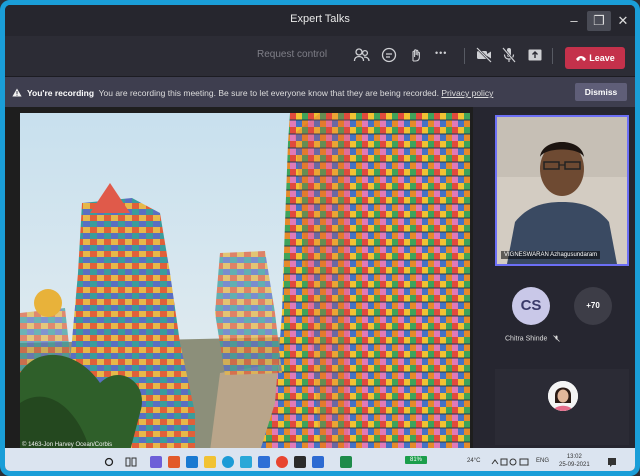 Image resolution: width=640 pixels, height=476 pixels. I want to click on chat-icon, so click(389, 55).